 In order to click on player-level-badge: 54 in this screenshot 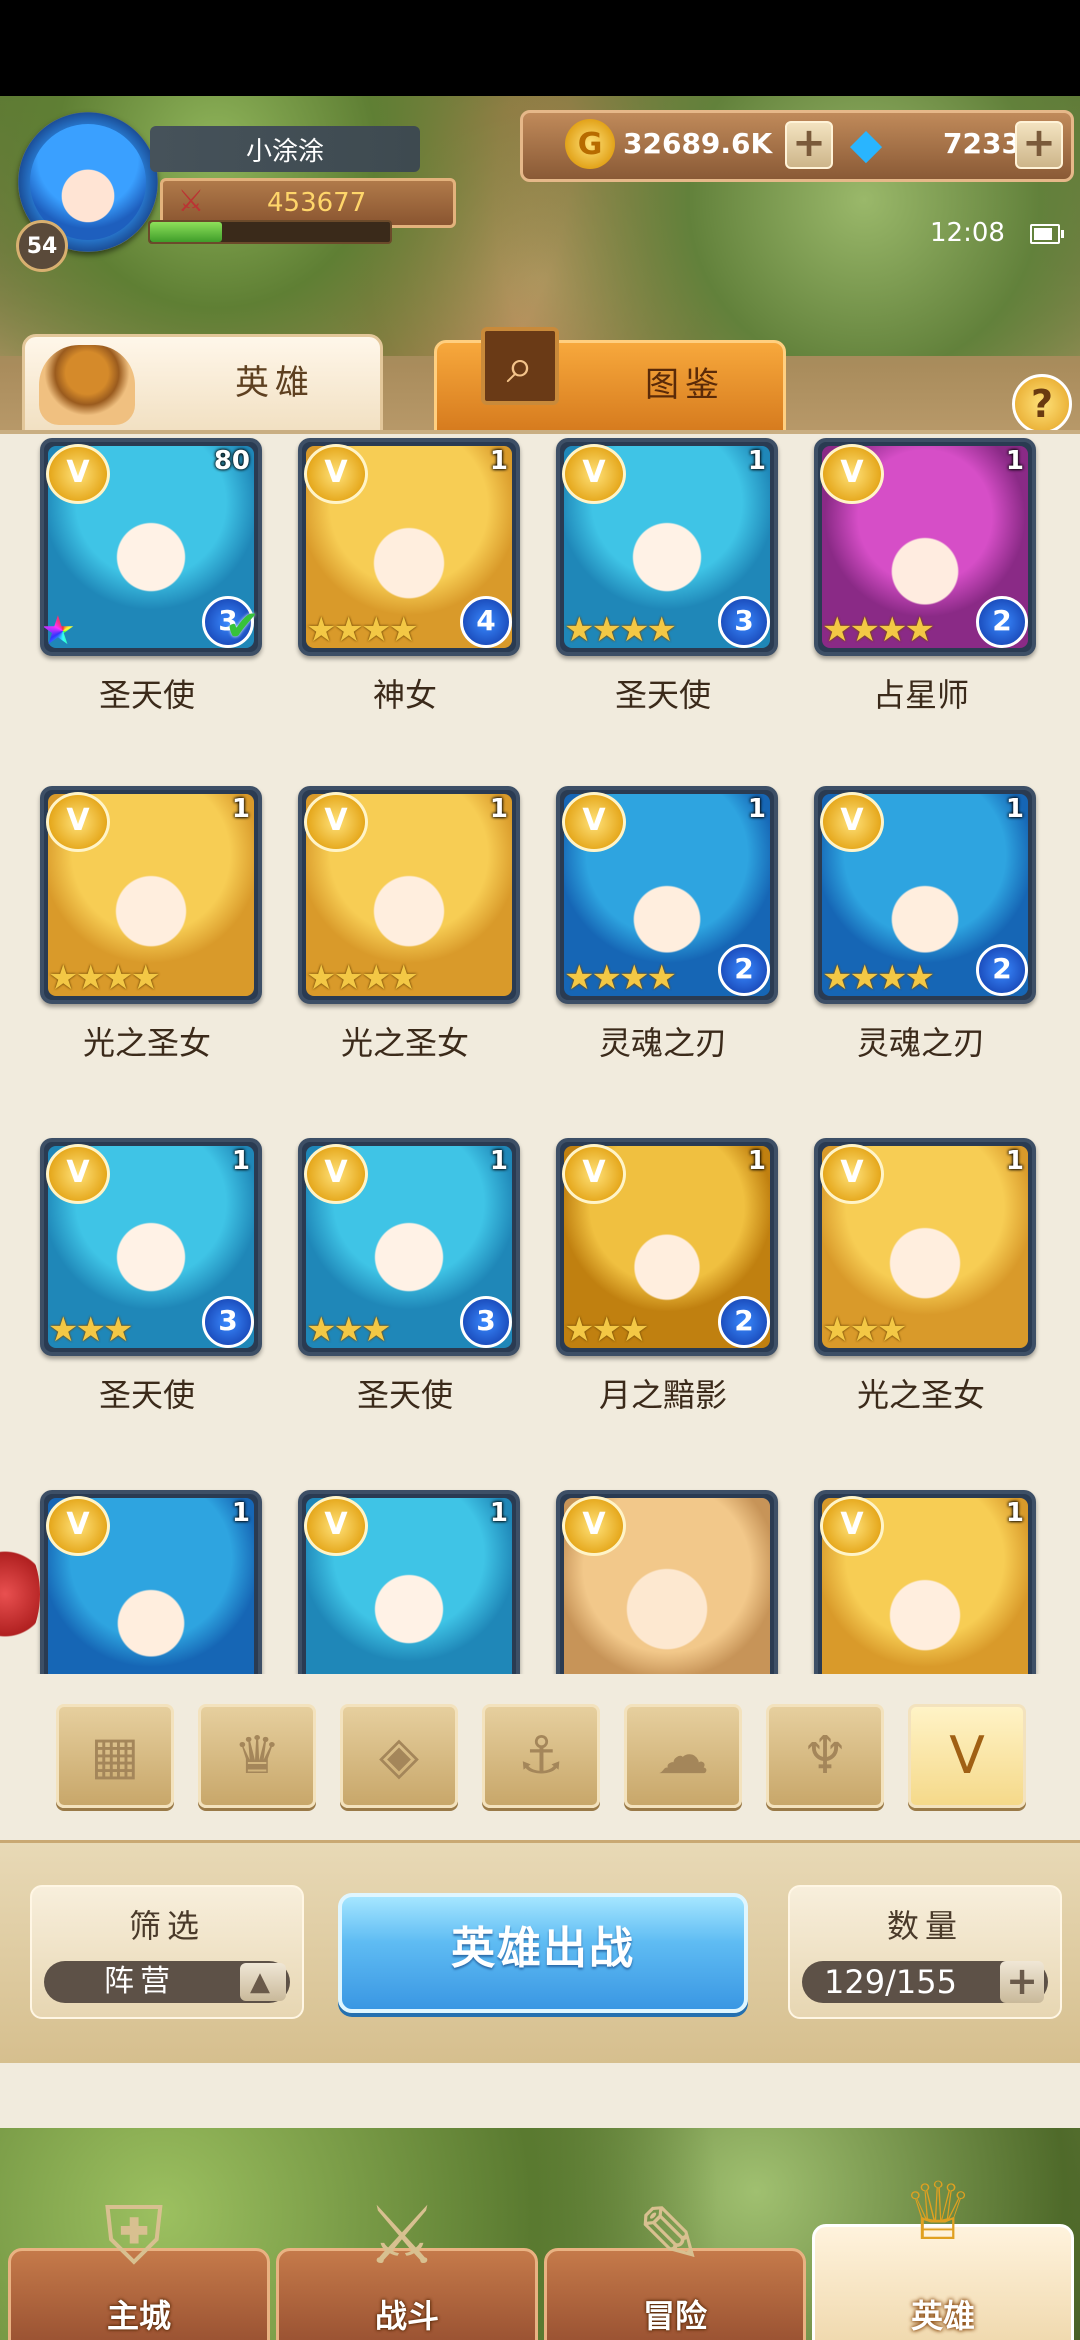, I will do `click(42, 246)`.